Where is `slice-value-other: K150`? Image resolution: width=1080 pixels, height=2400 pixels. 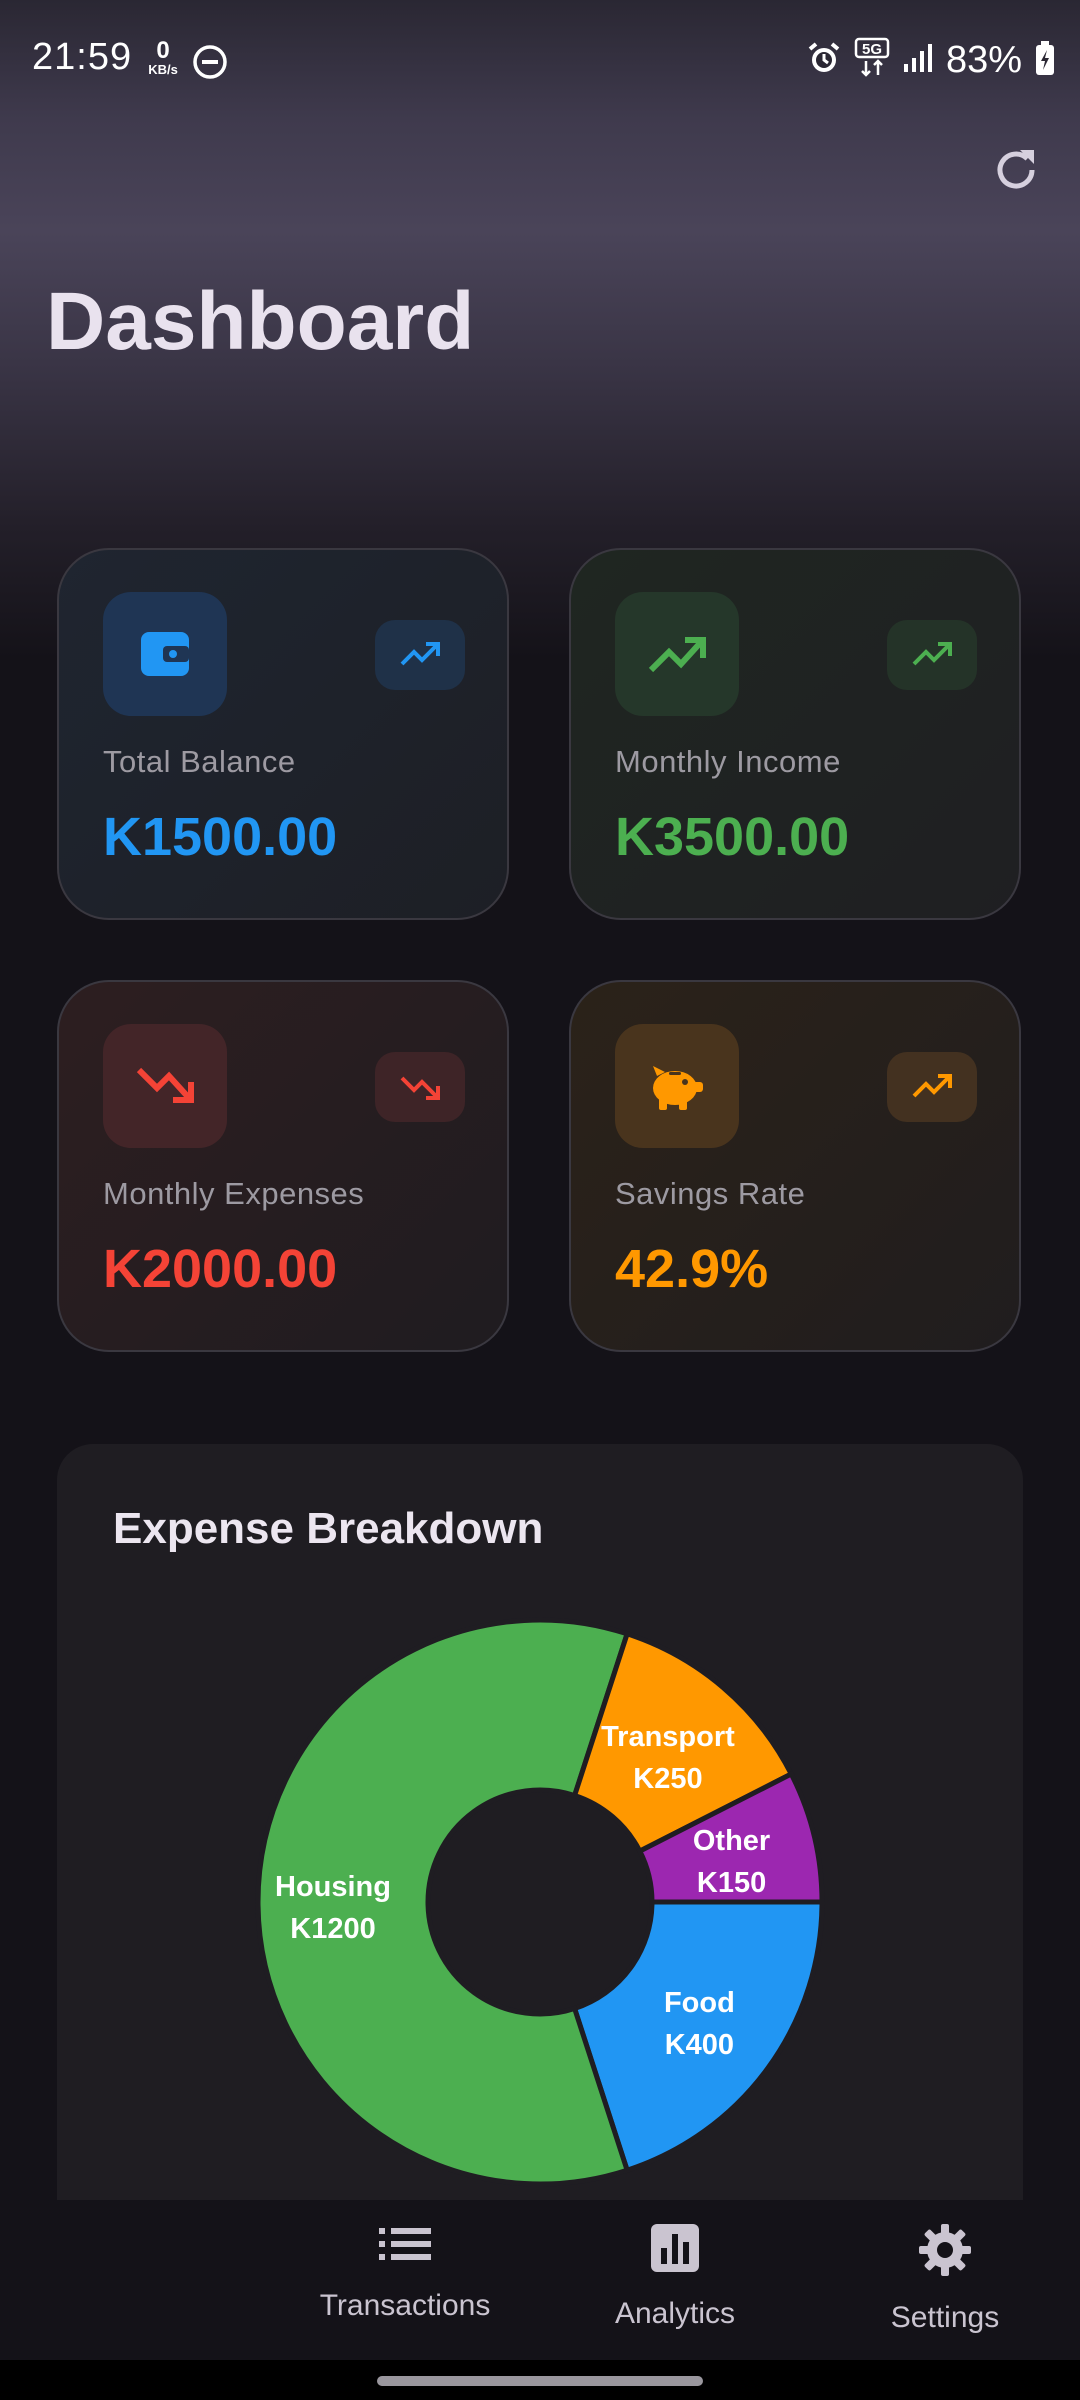 slice-value-other: K150 is located at coordinates (731, 1883).